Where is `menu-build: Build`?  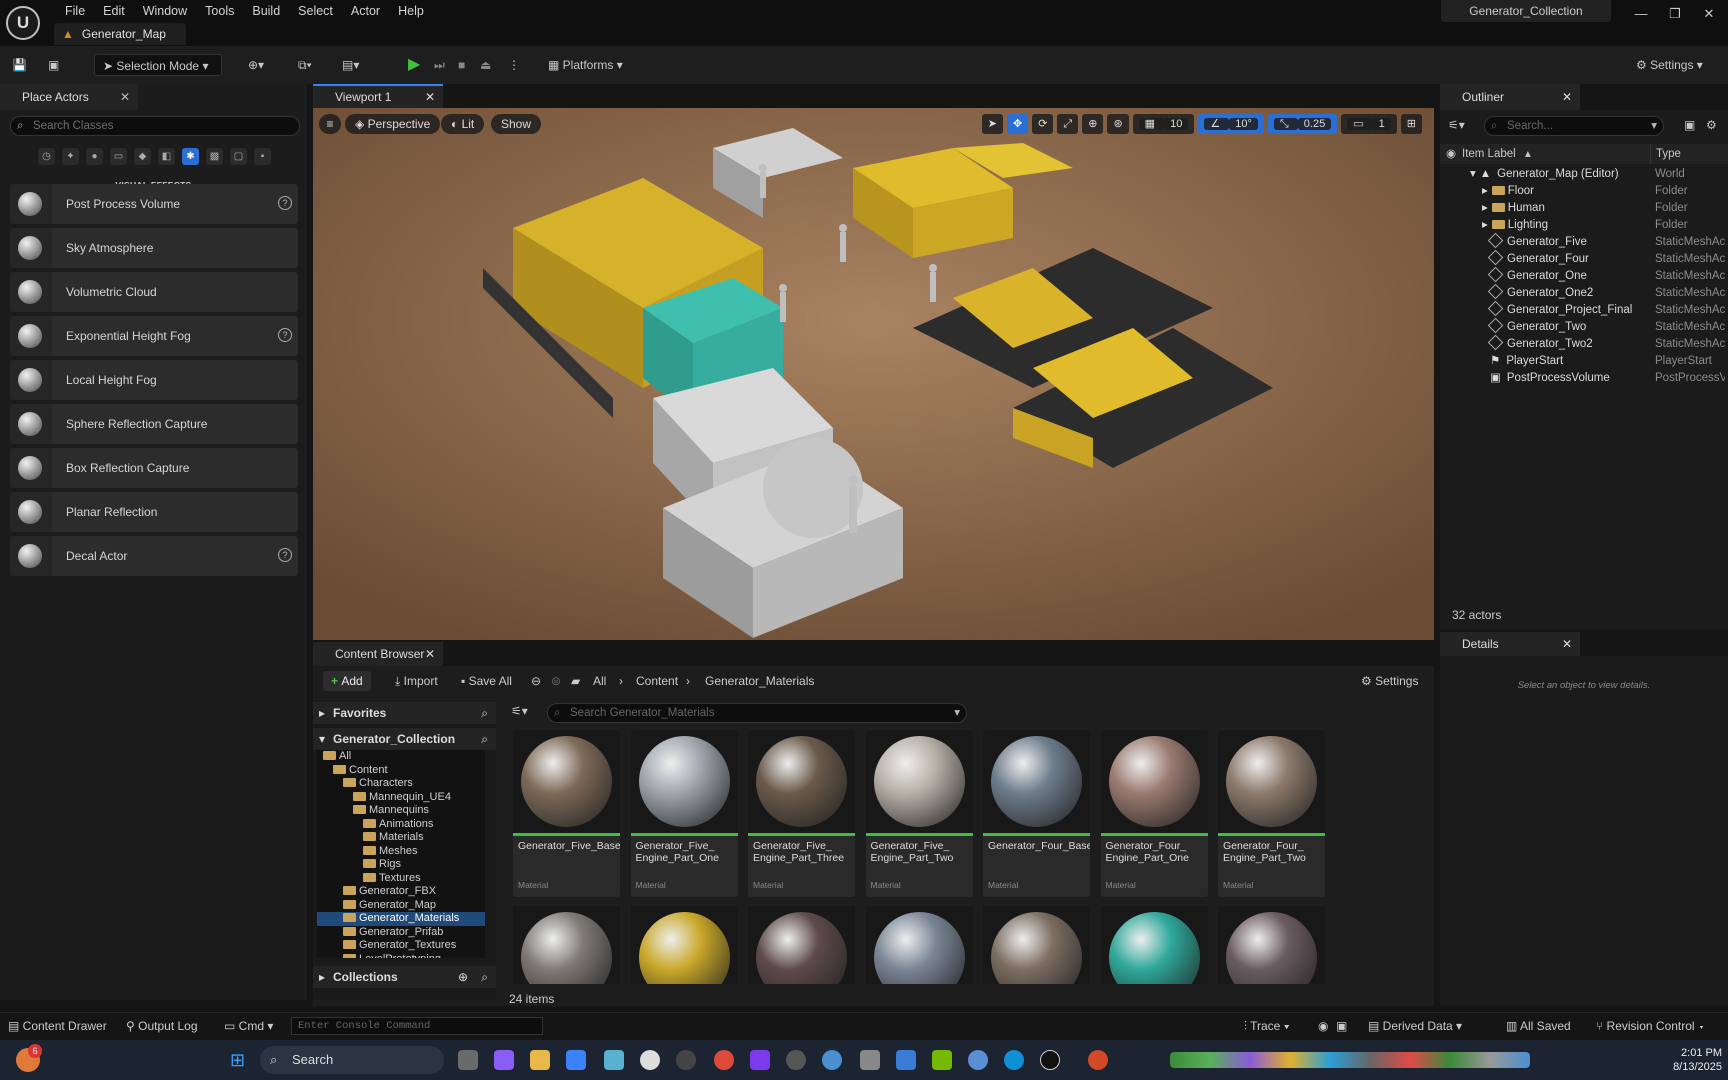 menu-build: Build is located at coordinates (266, 11).